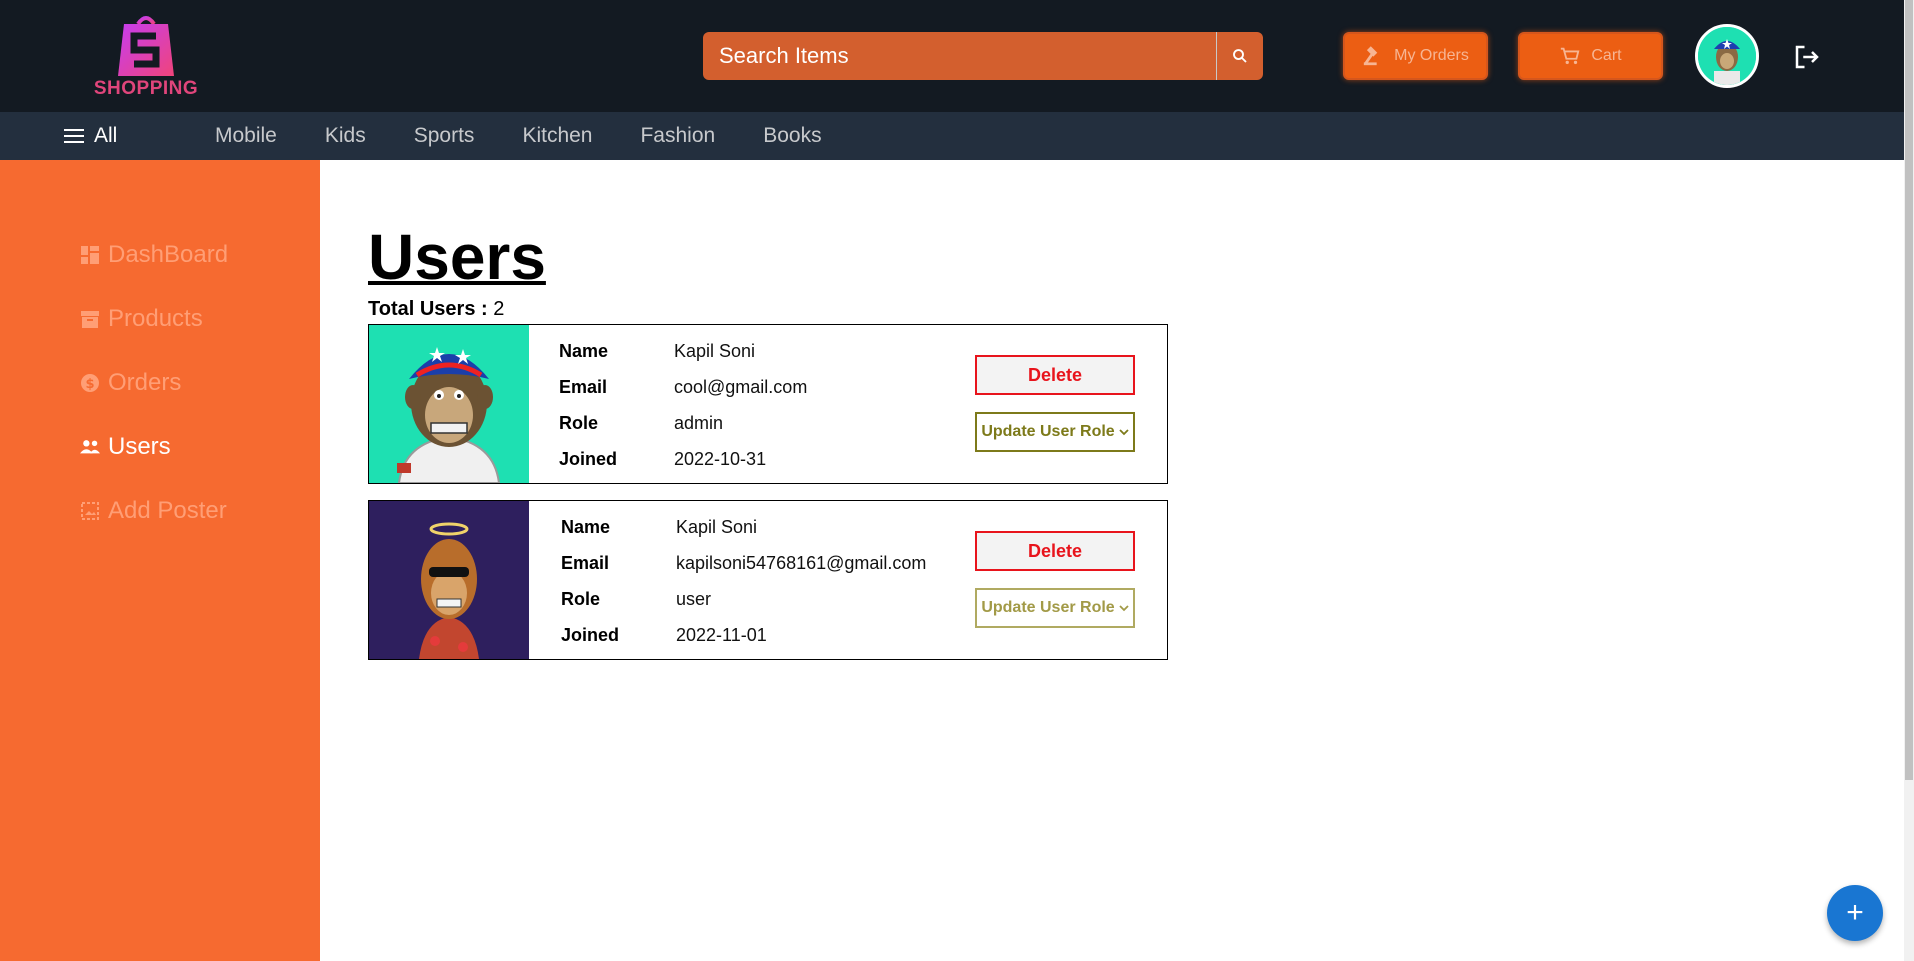 The height and width of the screenshot is (961, 1914). I want to click on logo-text: SHOPPING, so click(146, 88).